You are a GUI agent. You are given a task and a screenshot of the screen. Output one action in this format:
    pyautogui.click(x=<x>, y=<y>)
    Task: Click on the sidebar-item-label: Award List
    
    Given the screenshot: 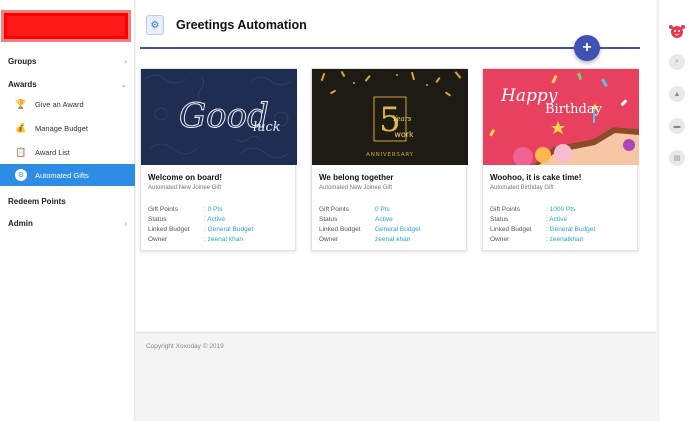 What is the action you would take?
    pyautogui.click(x=52, y=152)
    